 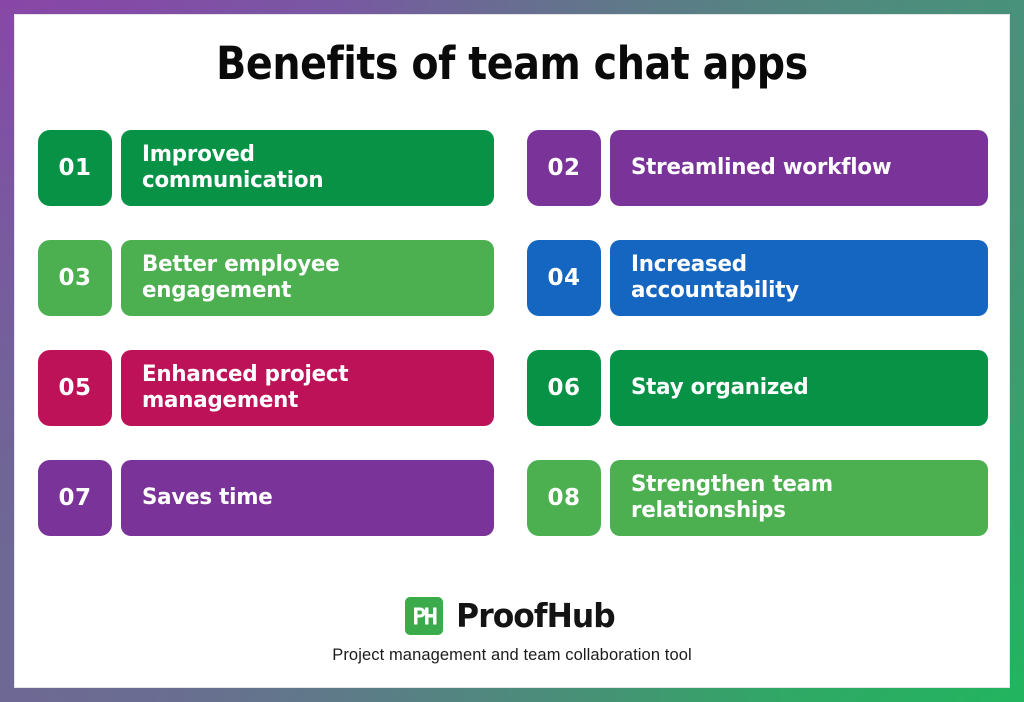 I want to click on benefit-label: Enhanced project management, so click(x=245, y=387).